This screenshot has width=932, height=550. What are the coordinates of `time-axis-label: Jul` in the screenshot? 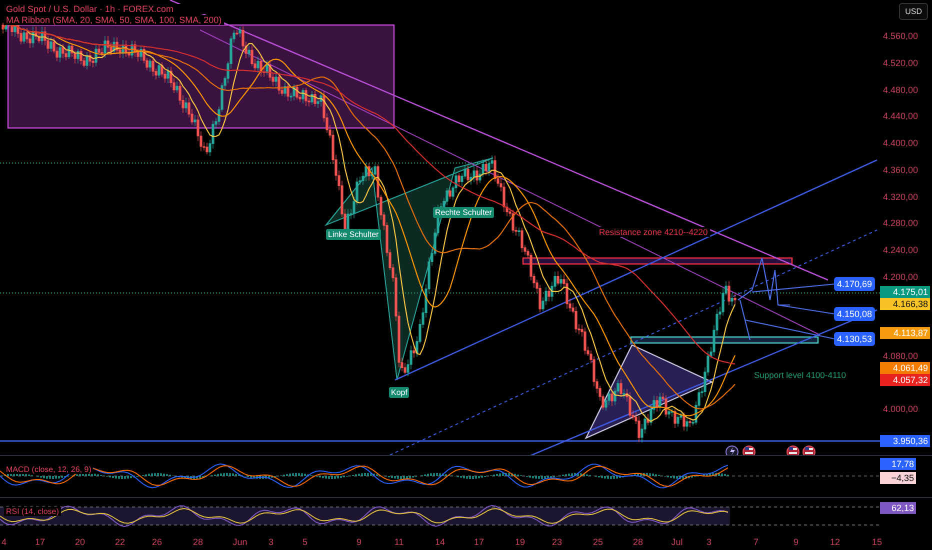 It's located at (677, 542).